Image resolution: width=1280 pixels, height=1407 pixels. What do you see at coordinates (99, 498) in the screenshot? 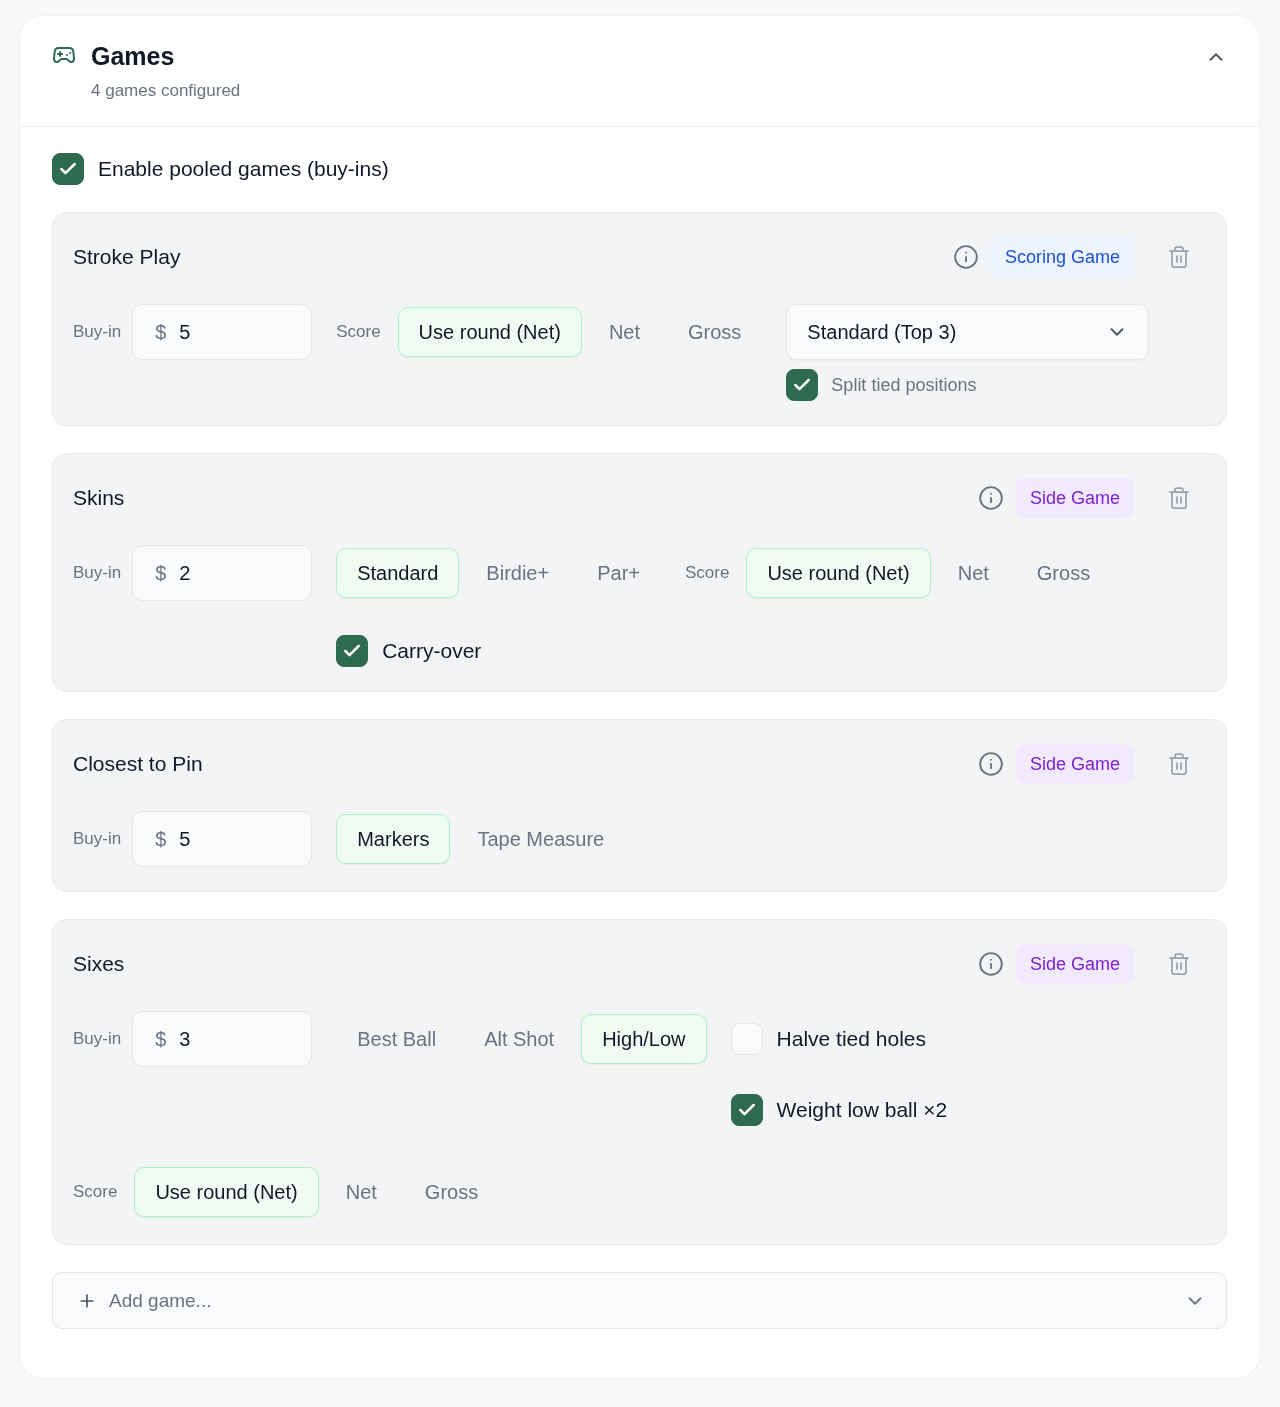
I see `game-title: Skins` at bounding box center [99, 498].